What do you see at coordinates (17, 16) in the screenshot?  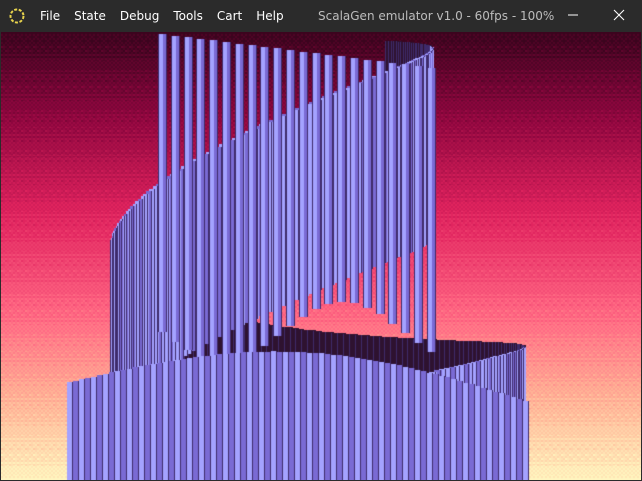 I see `ring-icon` at bounding box center [17, 16].